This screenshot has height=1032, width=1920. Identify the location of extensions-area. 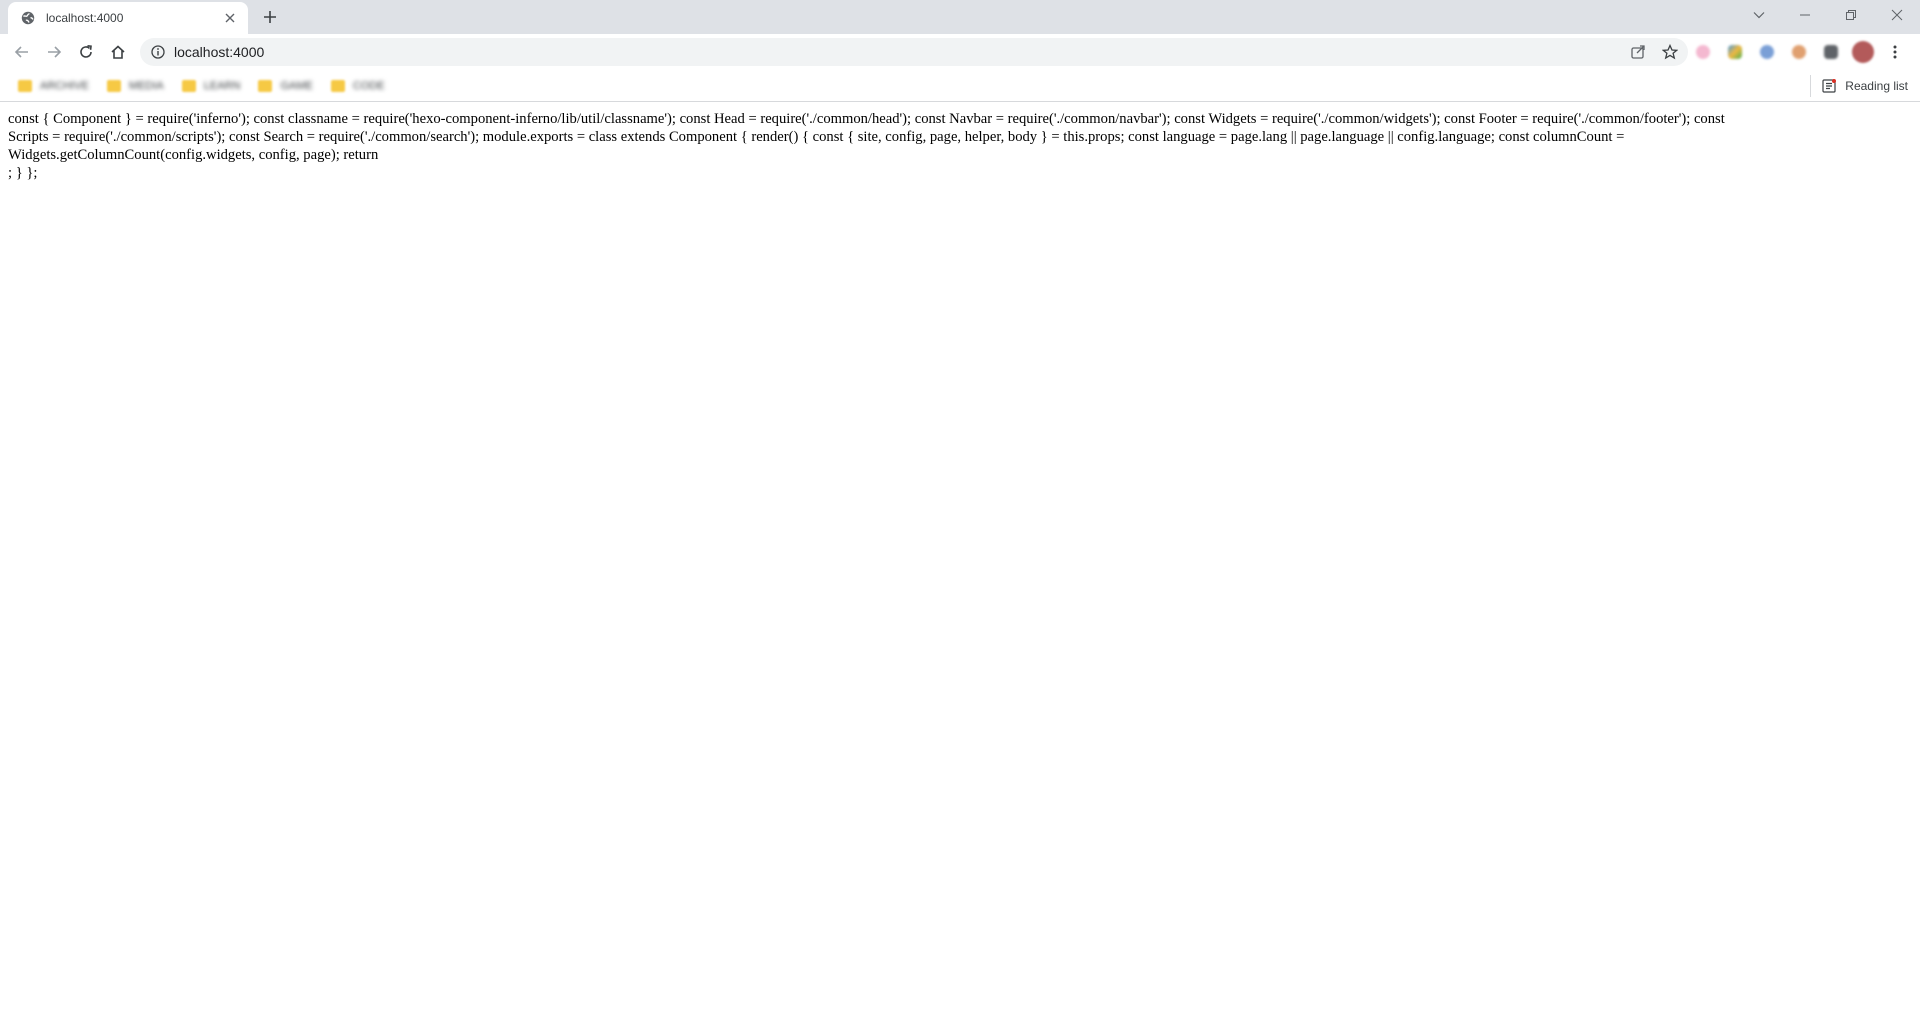
(1799, 52).